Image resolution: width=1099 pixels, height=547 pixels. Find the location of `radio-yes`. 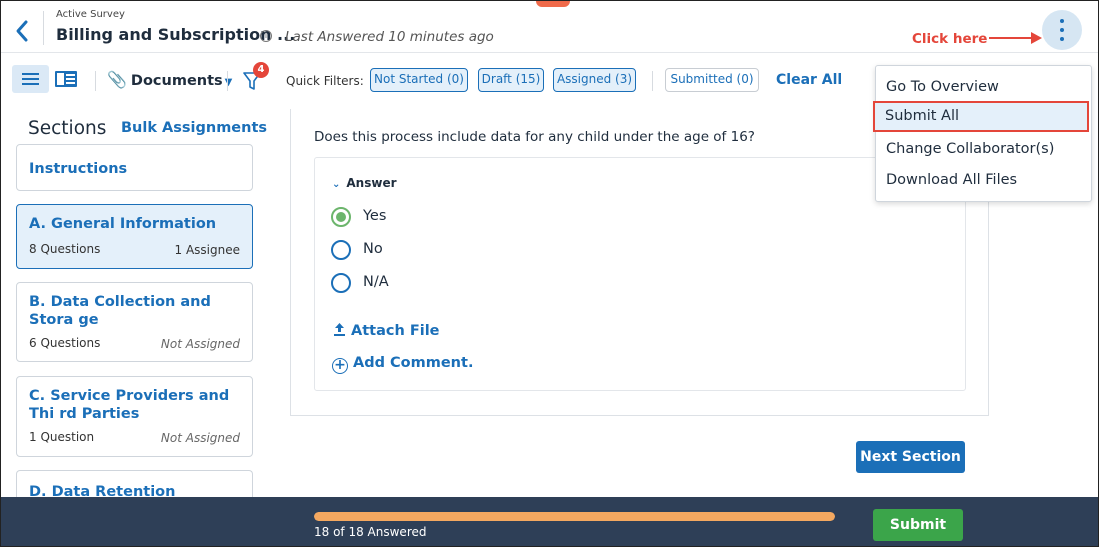

radio-yes is located at coordinates (341, 217).